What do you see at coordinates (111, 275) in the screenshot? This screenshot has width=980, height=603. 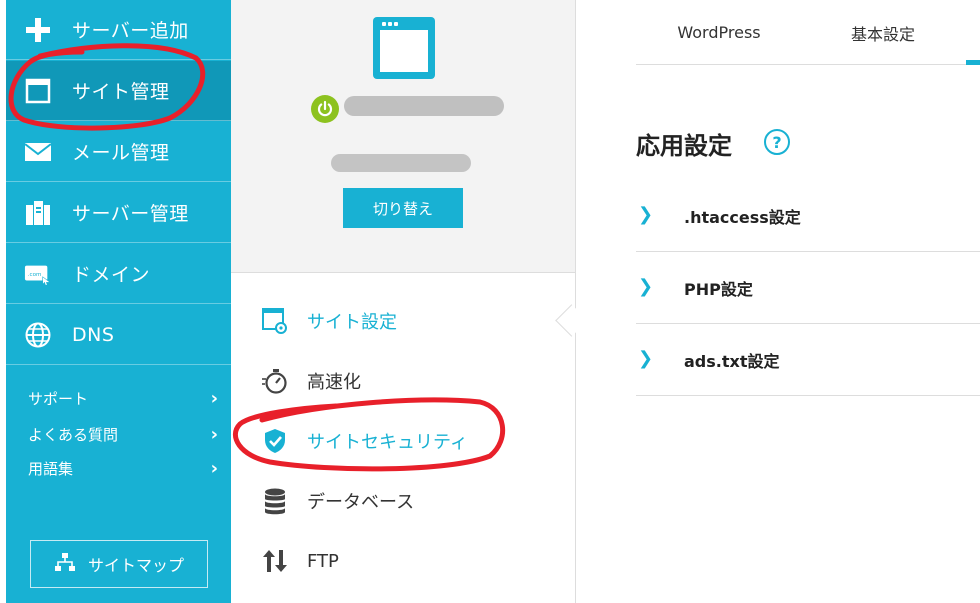 I see `sidebar-item-label: ドメイン` at bounding box center [111, 275].